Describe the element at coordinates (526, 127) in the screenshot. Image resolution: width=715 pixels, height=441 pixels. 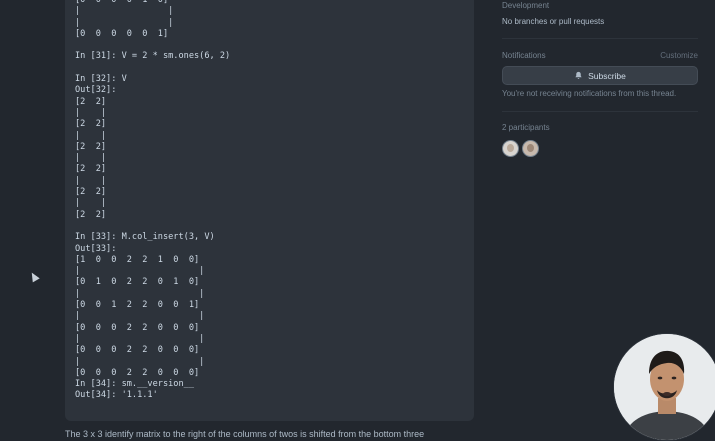
I see `participants-heading: 2 participants` at that location.